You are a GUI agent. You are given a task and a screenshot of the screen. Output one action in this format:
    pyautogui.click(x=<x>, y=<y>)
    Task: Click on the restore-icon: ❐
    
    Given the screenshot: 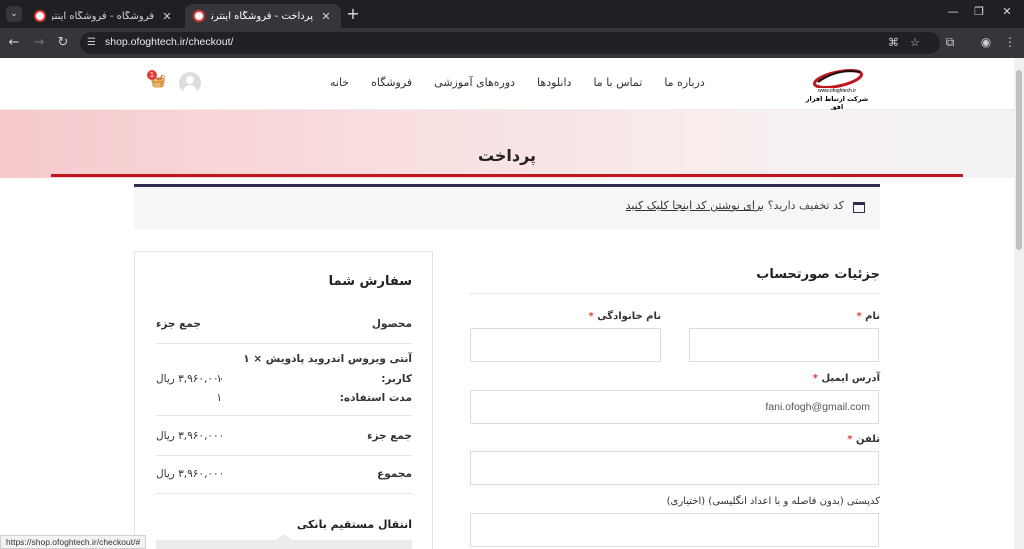 What is the action you would take?
    pyautogui.click(x=979, y=11)
    